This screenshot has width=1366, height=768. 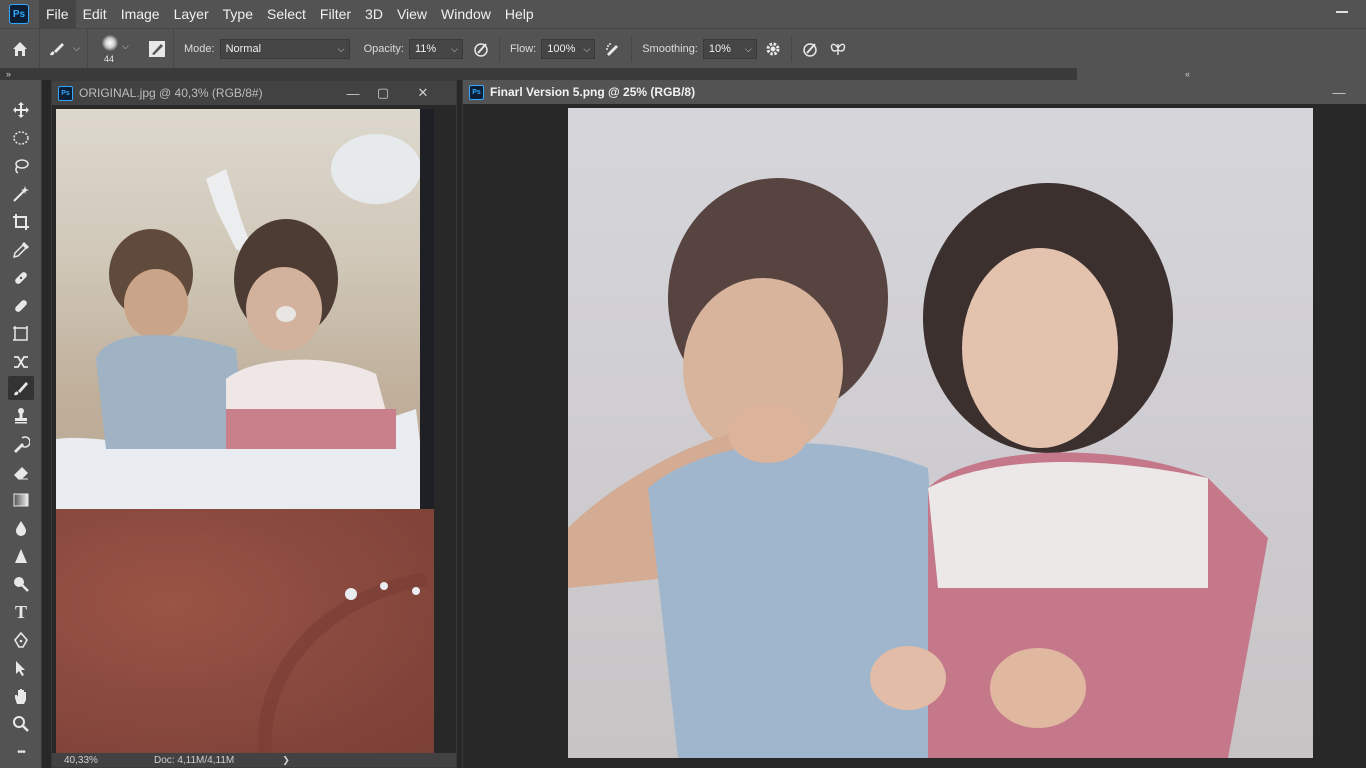 I want to click on panel-dock-header: «, so click(x=1221, y=74).